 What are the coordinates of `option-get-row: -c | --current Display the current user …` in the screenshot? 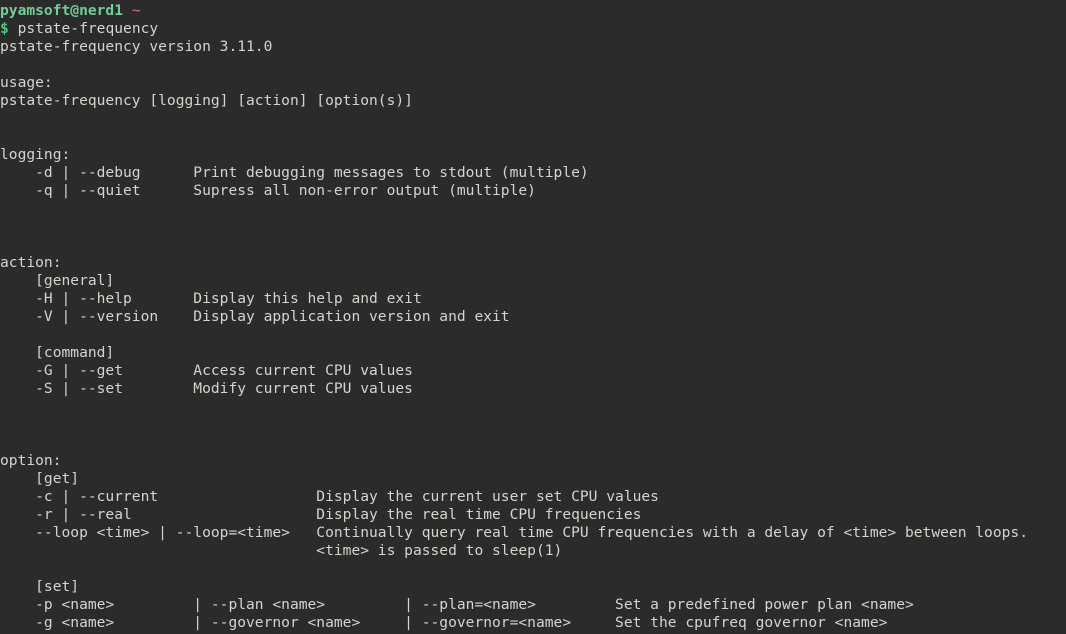 It's located at (329, 496).